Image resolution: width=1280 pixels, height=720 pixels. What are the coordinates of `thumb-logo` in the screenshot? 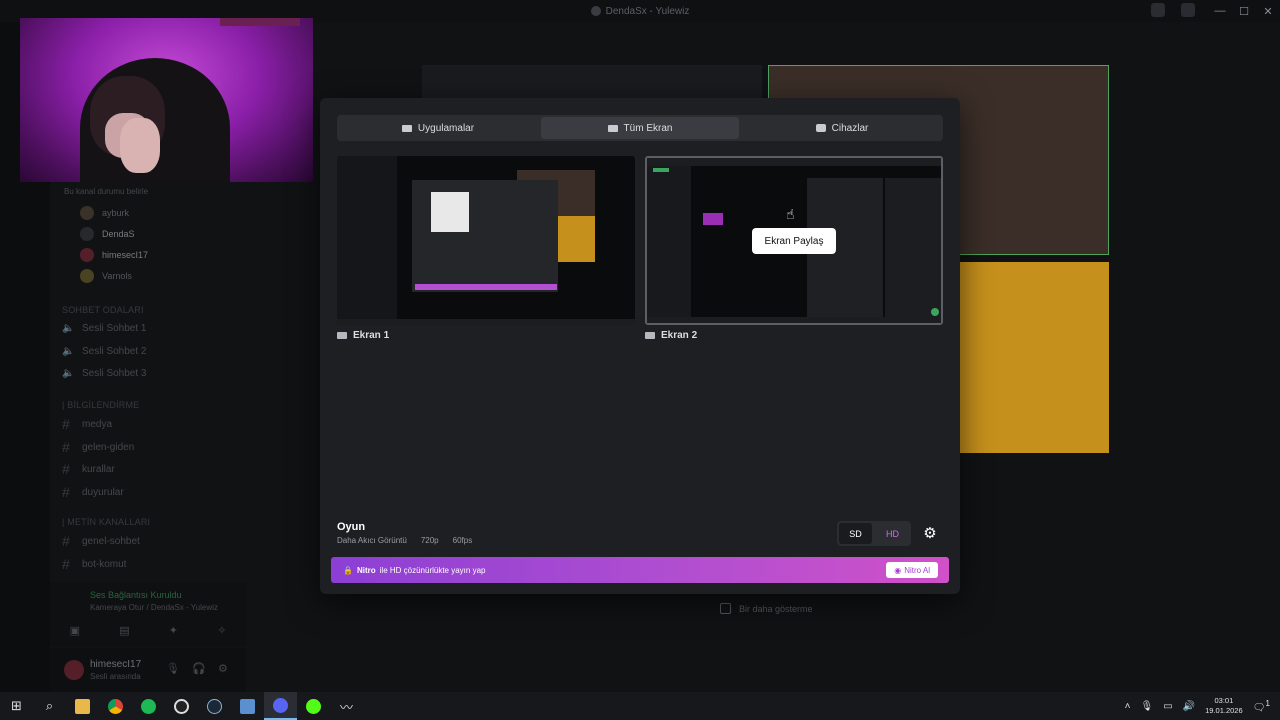 It's located at (661, 170).